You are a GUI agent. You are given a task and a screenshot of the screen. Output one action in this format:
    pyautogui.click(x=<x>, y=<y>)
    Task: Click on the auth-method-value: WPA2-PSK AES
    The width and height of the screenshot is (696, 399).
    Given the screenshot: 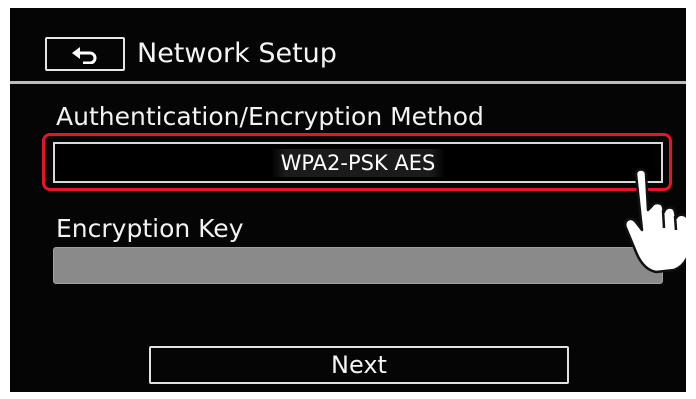 What is the action you would take?
    pyautogui.click(x=358, y=162)
    